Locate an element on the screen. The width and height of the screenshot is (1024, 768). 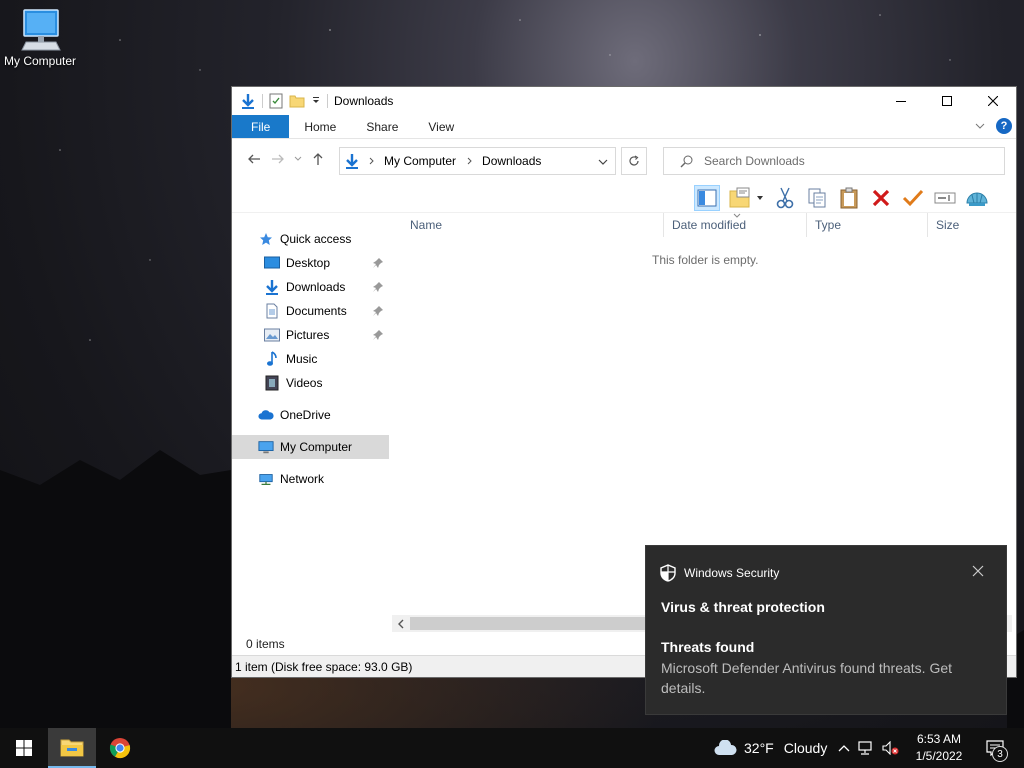
nav-item-label: Desktop is located at coordinates (308, 263).